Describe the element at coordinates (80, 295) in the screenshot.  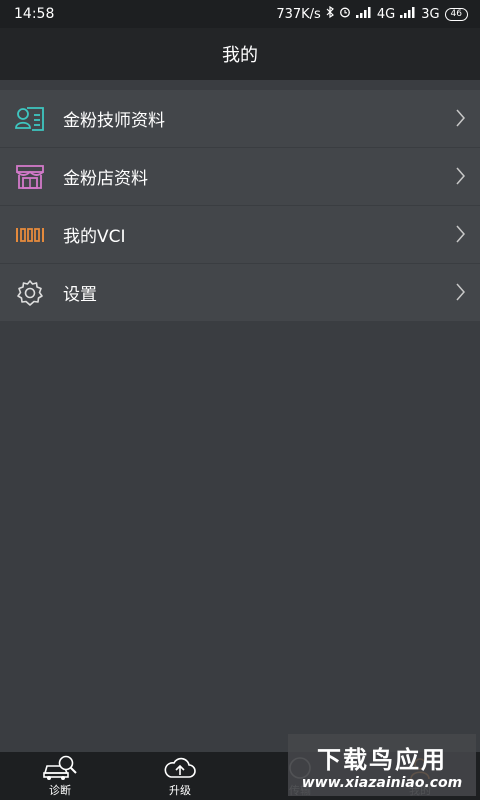
I see `menu-label-settings: 设置` at that location.